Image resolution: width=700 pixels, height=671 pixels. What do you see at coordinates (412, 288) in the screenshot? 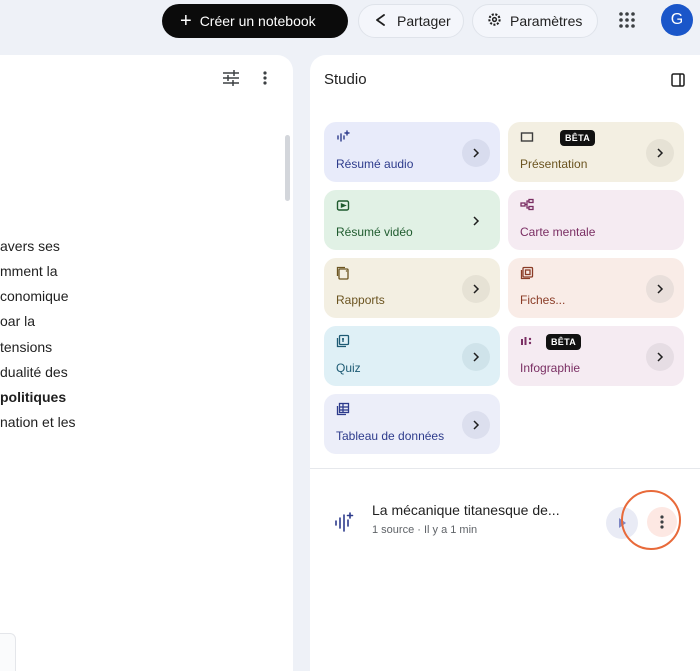
I see `tile-reports: Rapports` at bounding box center [412, 288].